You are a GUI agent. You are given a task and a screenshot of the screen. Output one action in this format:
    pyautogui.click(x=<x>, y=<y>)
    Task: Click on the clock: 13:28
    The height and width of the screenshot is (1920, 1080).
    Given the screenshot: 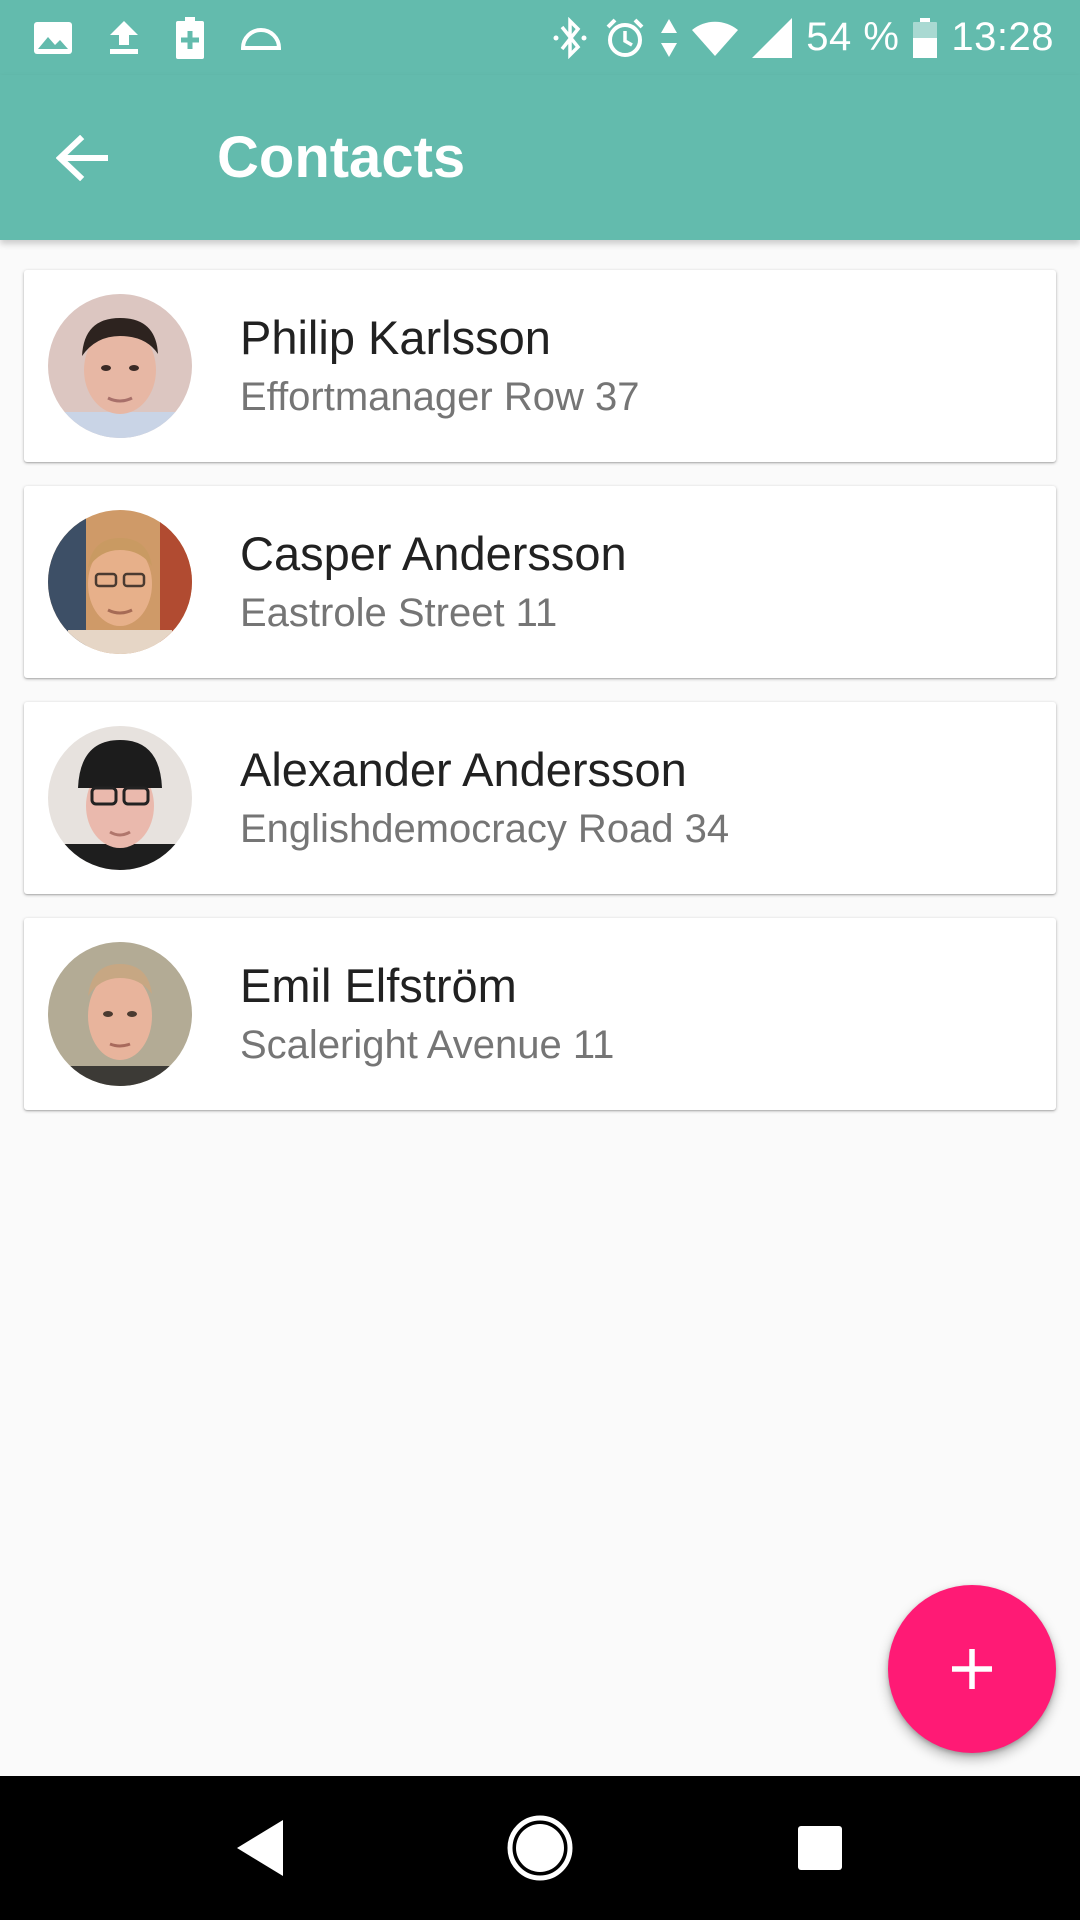 What is the action you would take?
    pyautogui.click(x=1002, y=37)
    